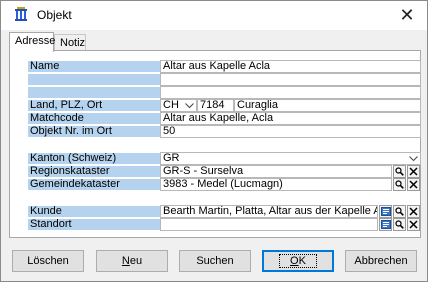  I want to click on standort-search-button, so click(399, 224).